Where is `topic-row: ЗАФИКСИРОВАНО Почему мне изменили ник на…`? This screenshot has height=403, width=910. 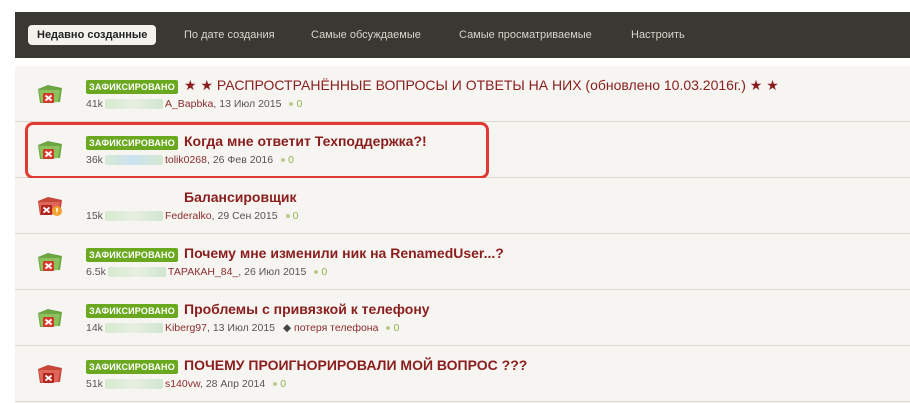 topic-row: ЗАФИКСИРОВАНО Почему мне изменили ник на… is located at coordinates (462, 262).